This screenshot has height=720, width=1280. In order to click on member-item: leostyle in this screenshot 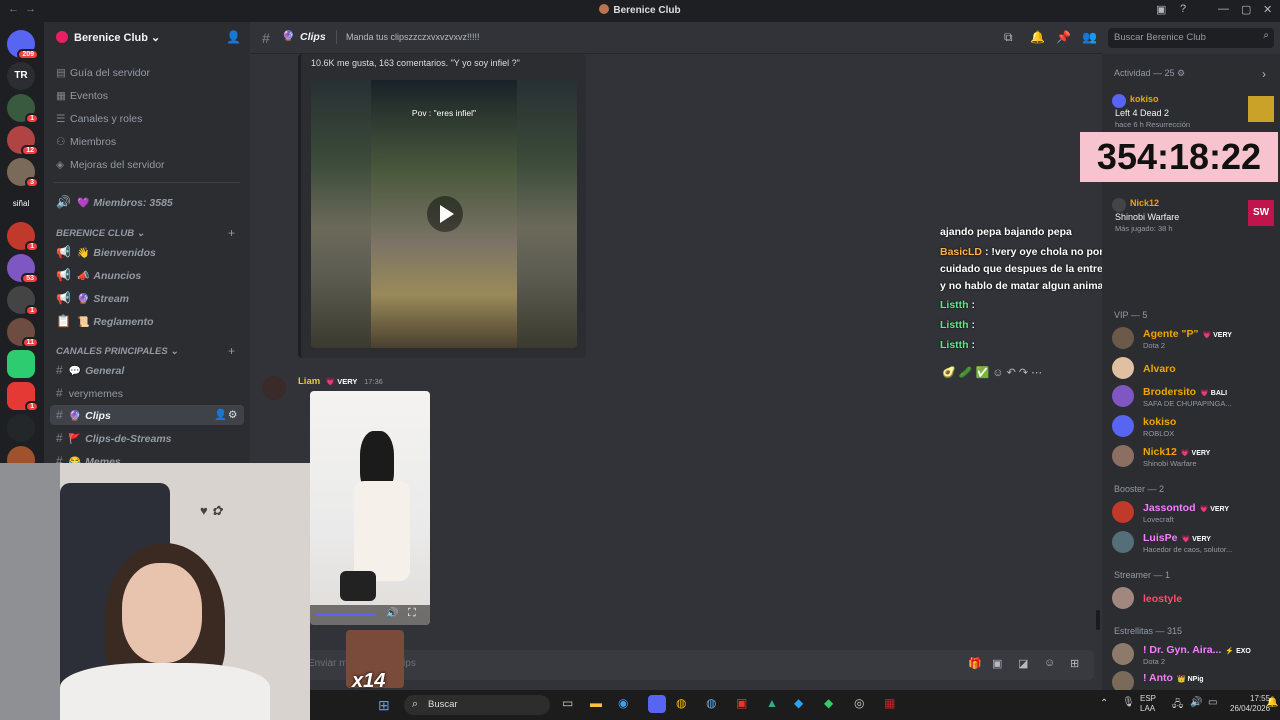, I will do `click(1192, 598)`.